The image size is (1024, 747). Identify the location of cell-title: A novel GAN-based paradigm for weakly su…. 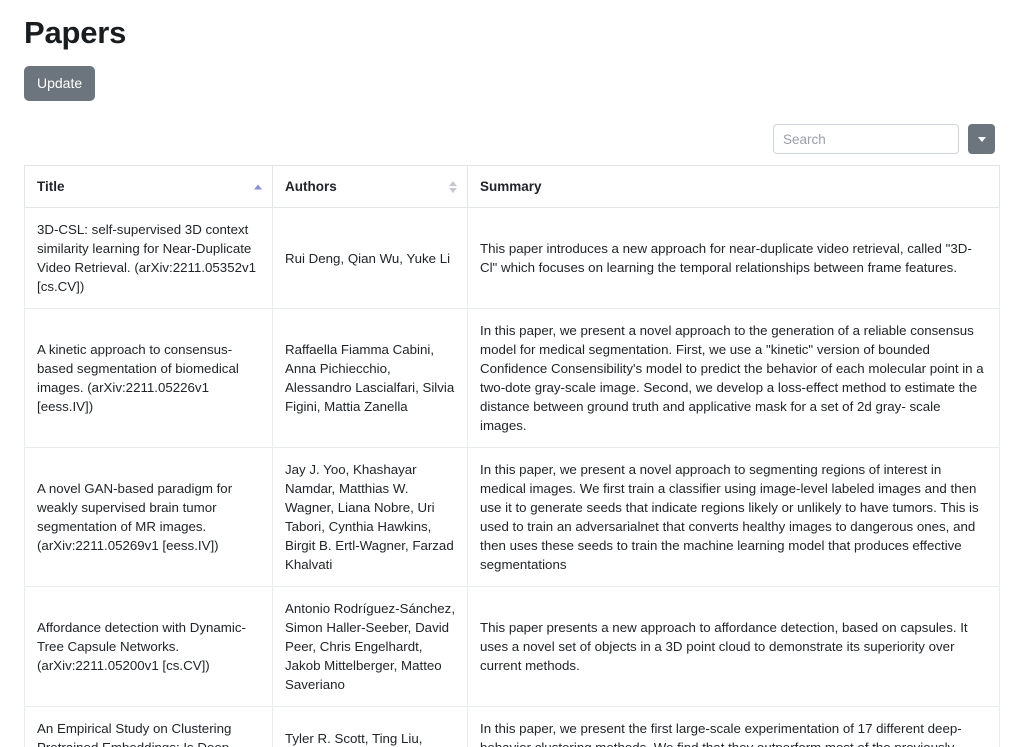
(148, 517).